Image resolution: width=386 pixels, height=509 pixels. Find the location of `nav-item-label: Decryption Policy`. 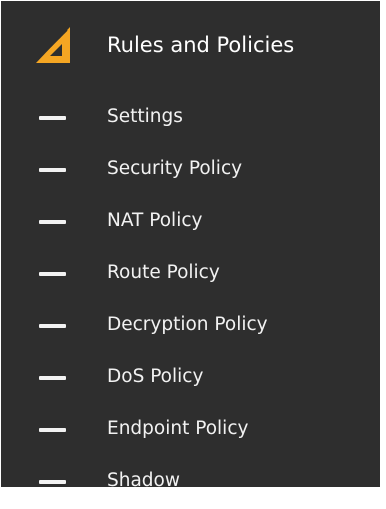

nav-item-label: Decryption Policy is located at coordinates (187, 324).